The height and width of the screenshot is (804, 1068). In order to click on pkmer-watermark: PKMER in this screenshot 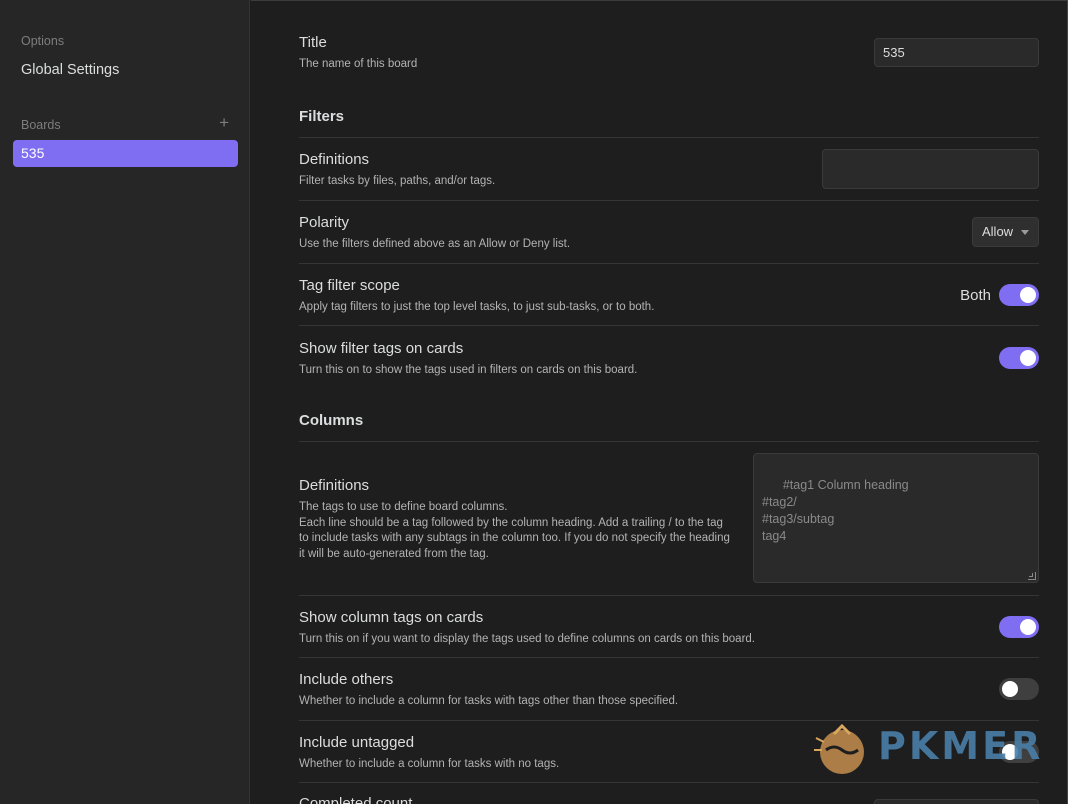, I will do `click(932, 750)`.